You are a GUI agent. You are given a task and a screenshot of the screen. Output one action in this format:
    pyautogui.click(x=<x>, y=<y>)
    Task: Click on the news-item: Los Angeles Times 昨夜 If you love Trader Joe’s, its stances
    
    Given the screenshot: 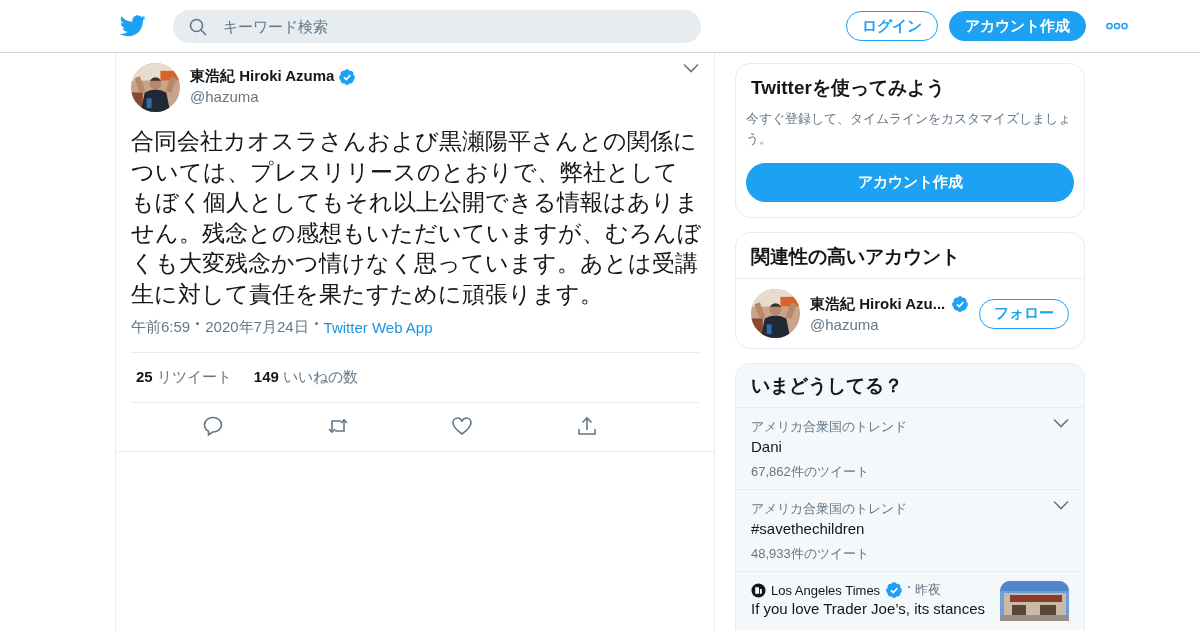 What is the action you would take?
    pyautogui.click(x=910, y=596)
    